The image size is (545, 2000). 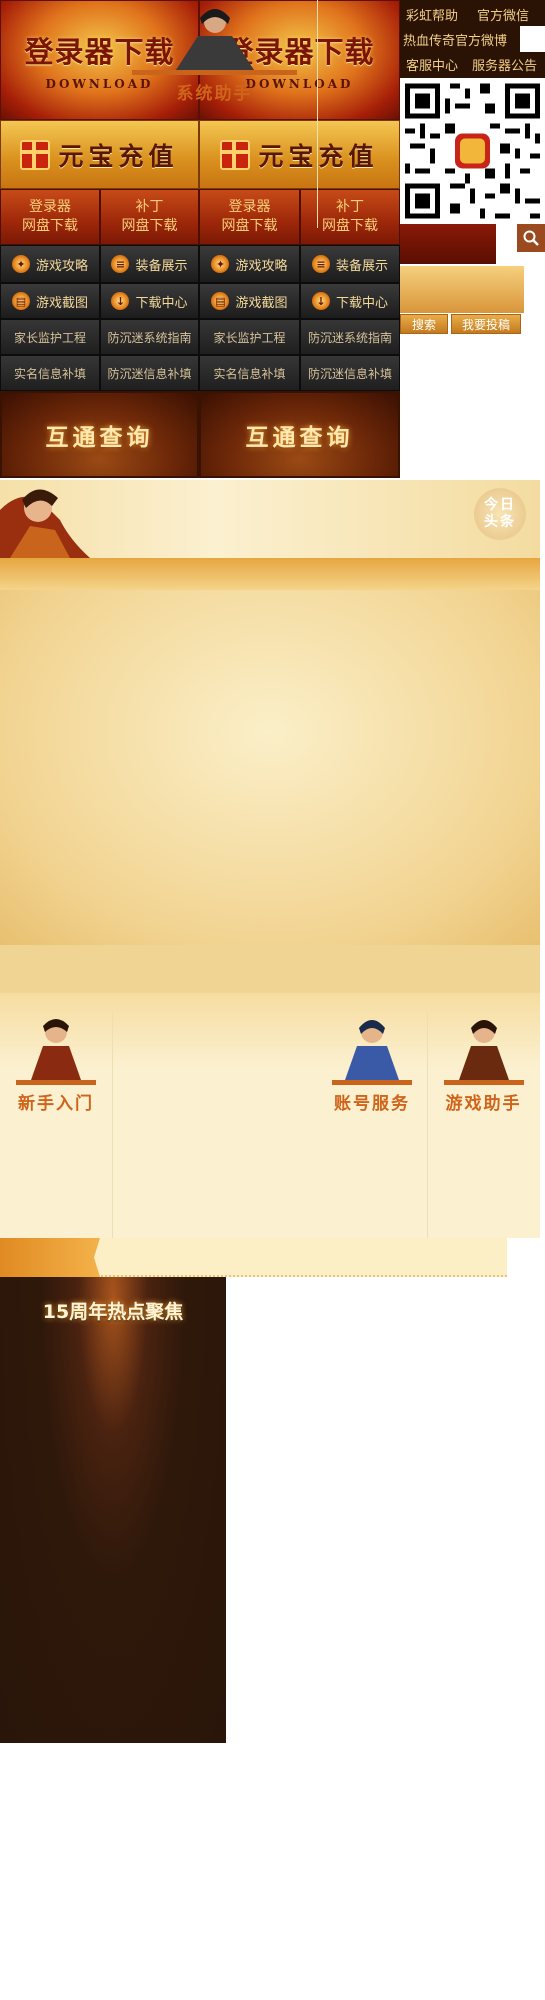 I want to click on account-service-card: 账号服务, so click(x=372, y=1124).